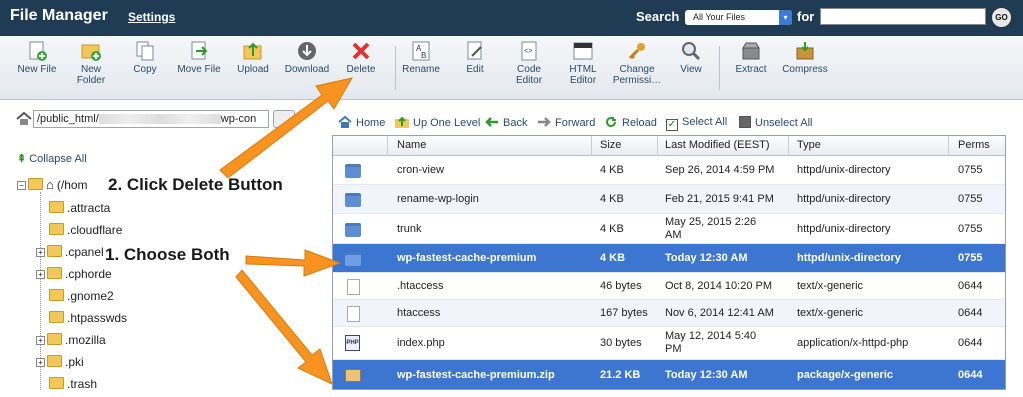 The width and height of the screenshot is (1023, 397). Describe the element at coordinates (409, 229) in the screenshot. I see `file-name: trunk` at that location.